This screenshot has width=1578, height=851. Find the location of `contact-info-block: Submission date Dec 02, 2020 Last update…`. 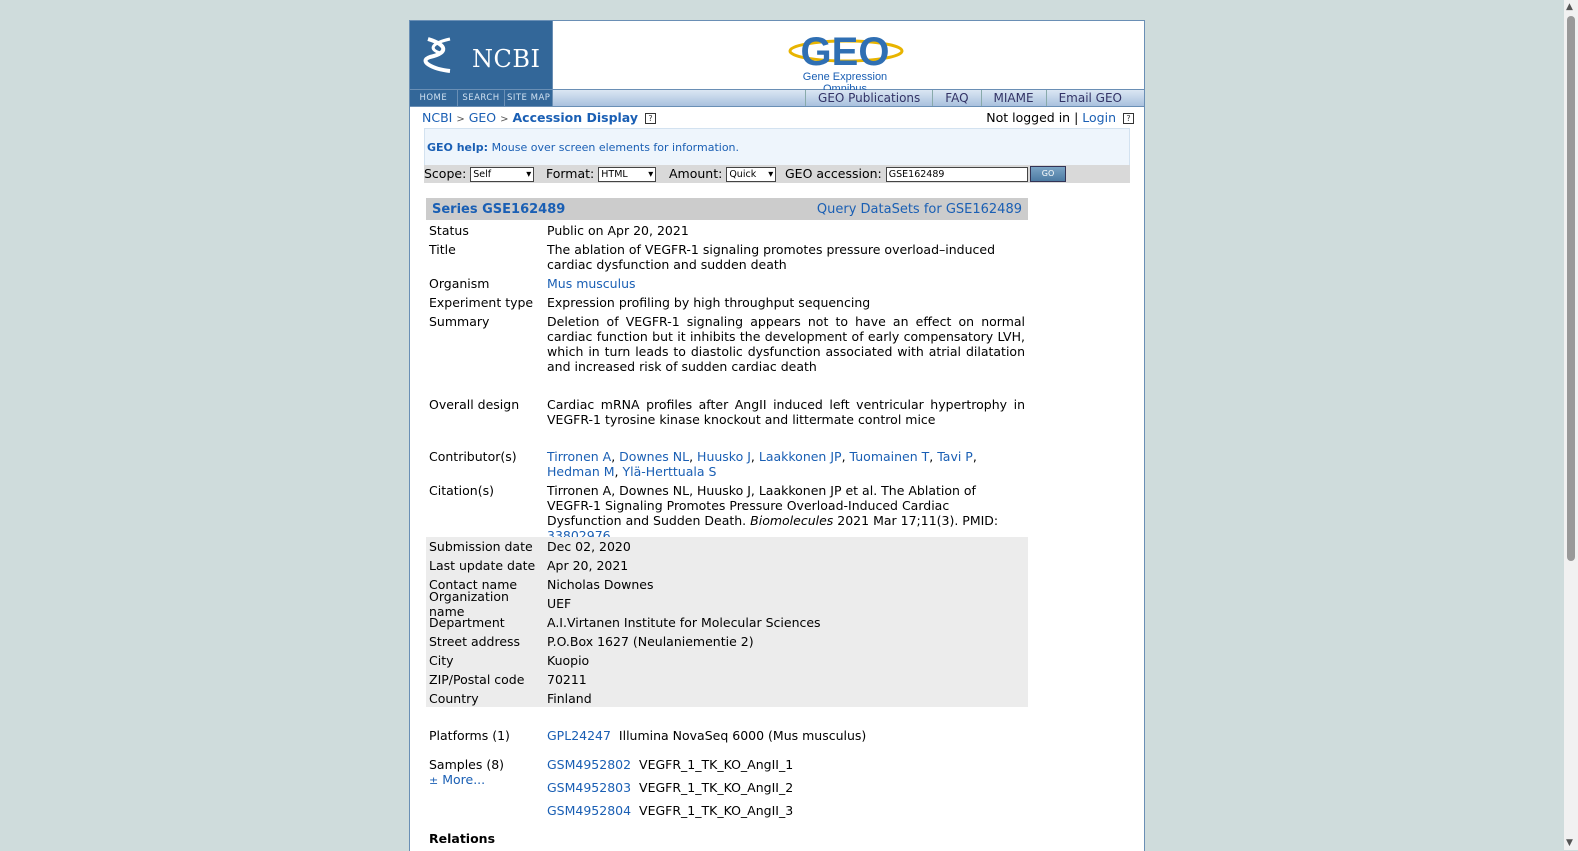

contact-info-block: Submission date Dec 02, 2020 Last update… is located at coordinates (727, 622).